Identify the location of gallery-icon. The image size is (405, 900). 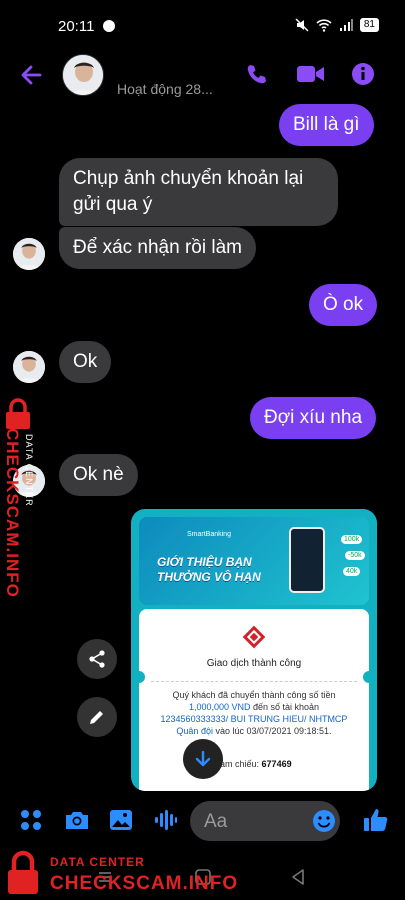
(121, 820).